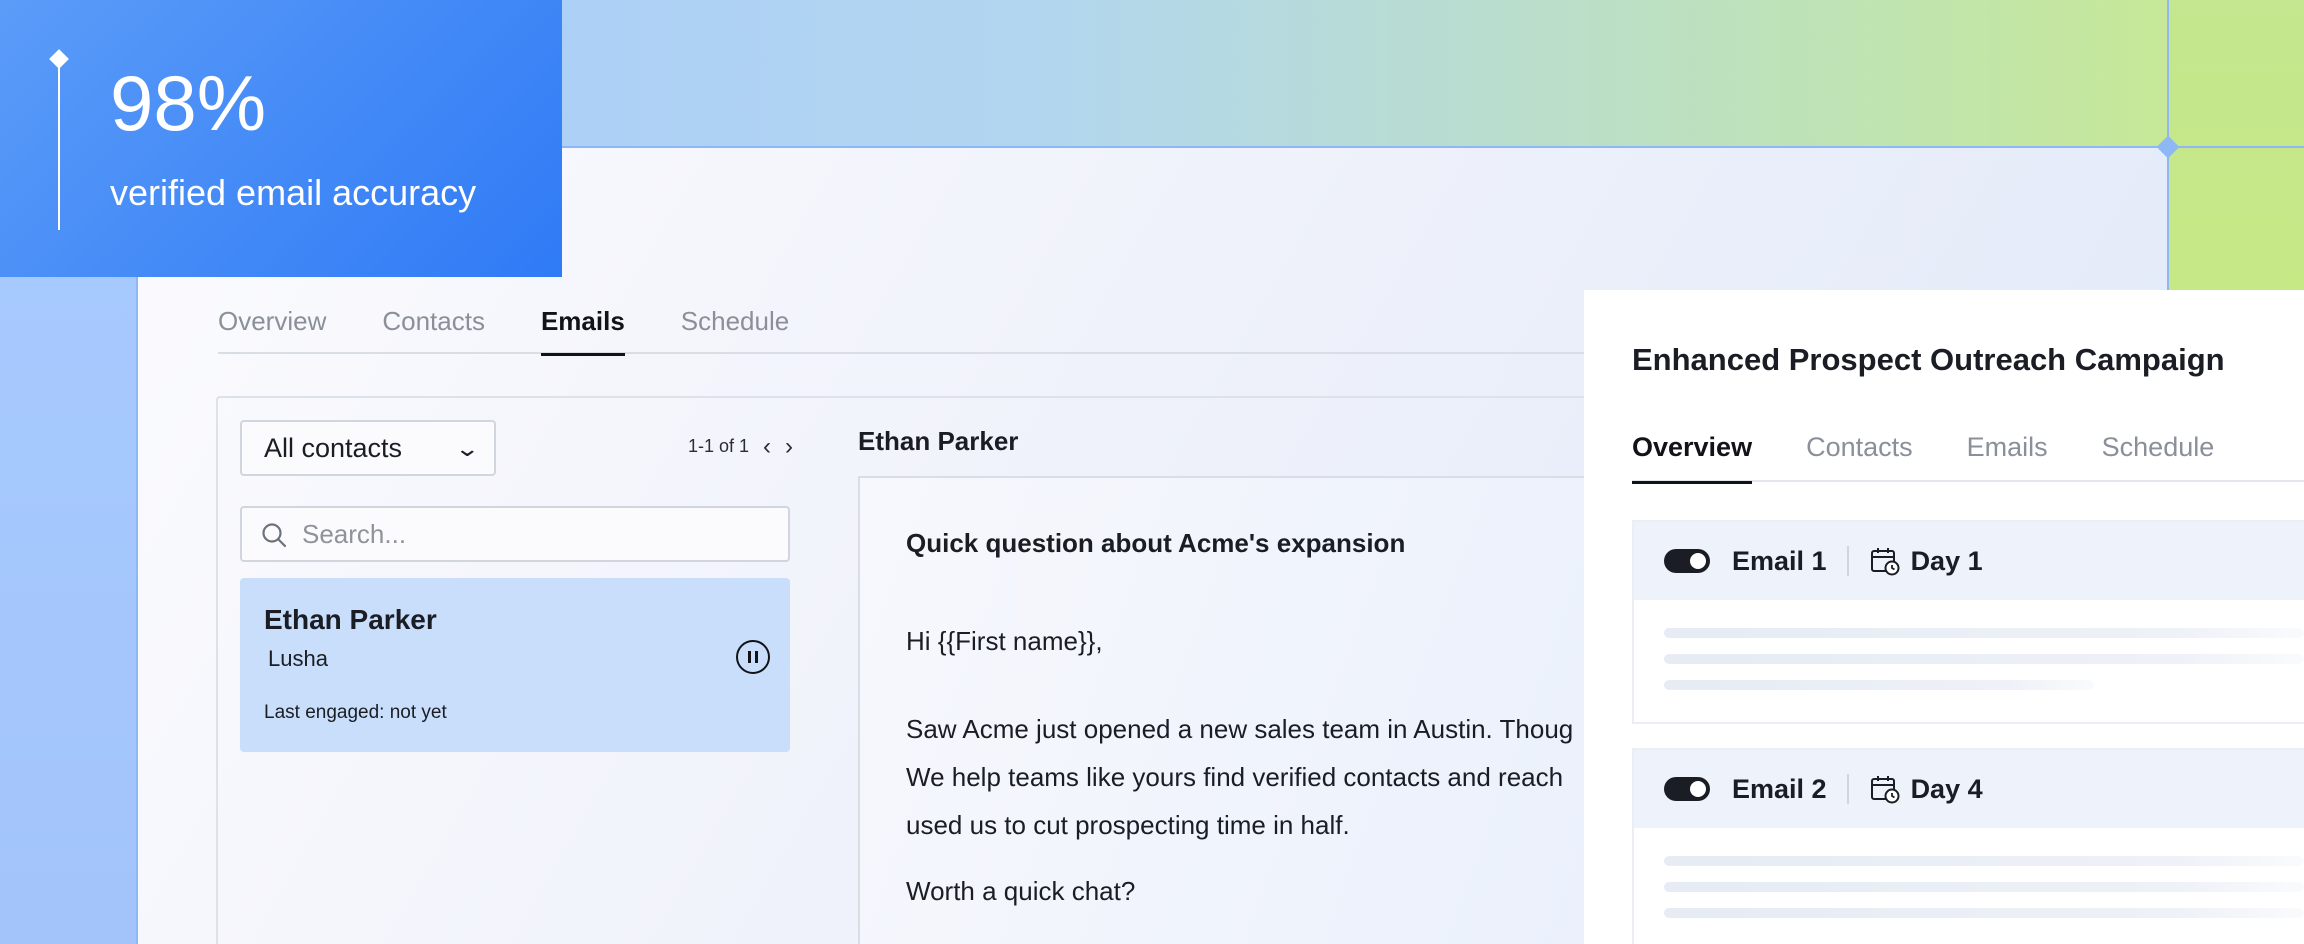 Image resolution: width=2304 pixels, height=944 pixels. Describe the element at coordinates (1692, 458) in the screenshot. I see `tab-overview: Overview` at that location.